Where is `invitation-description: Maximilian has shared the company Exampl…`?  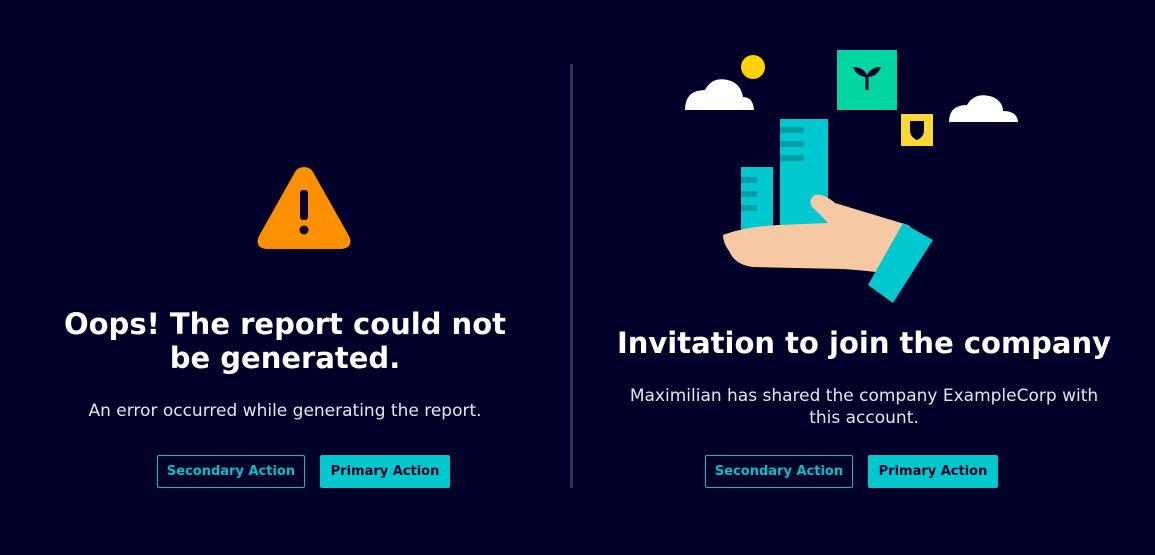
invitation-description: Maximilian has shared the company Exampl… is located at coordinates (864, 407).